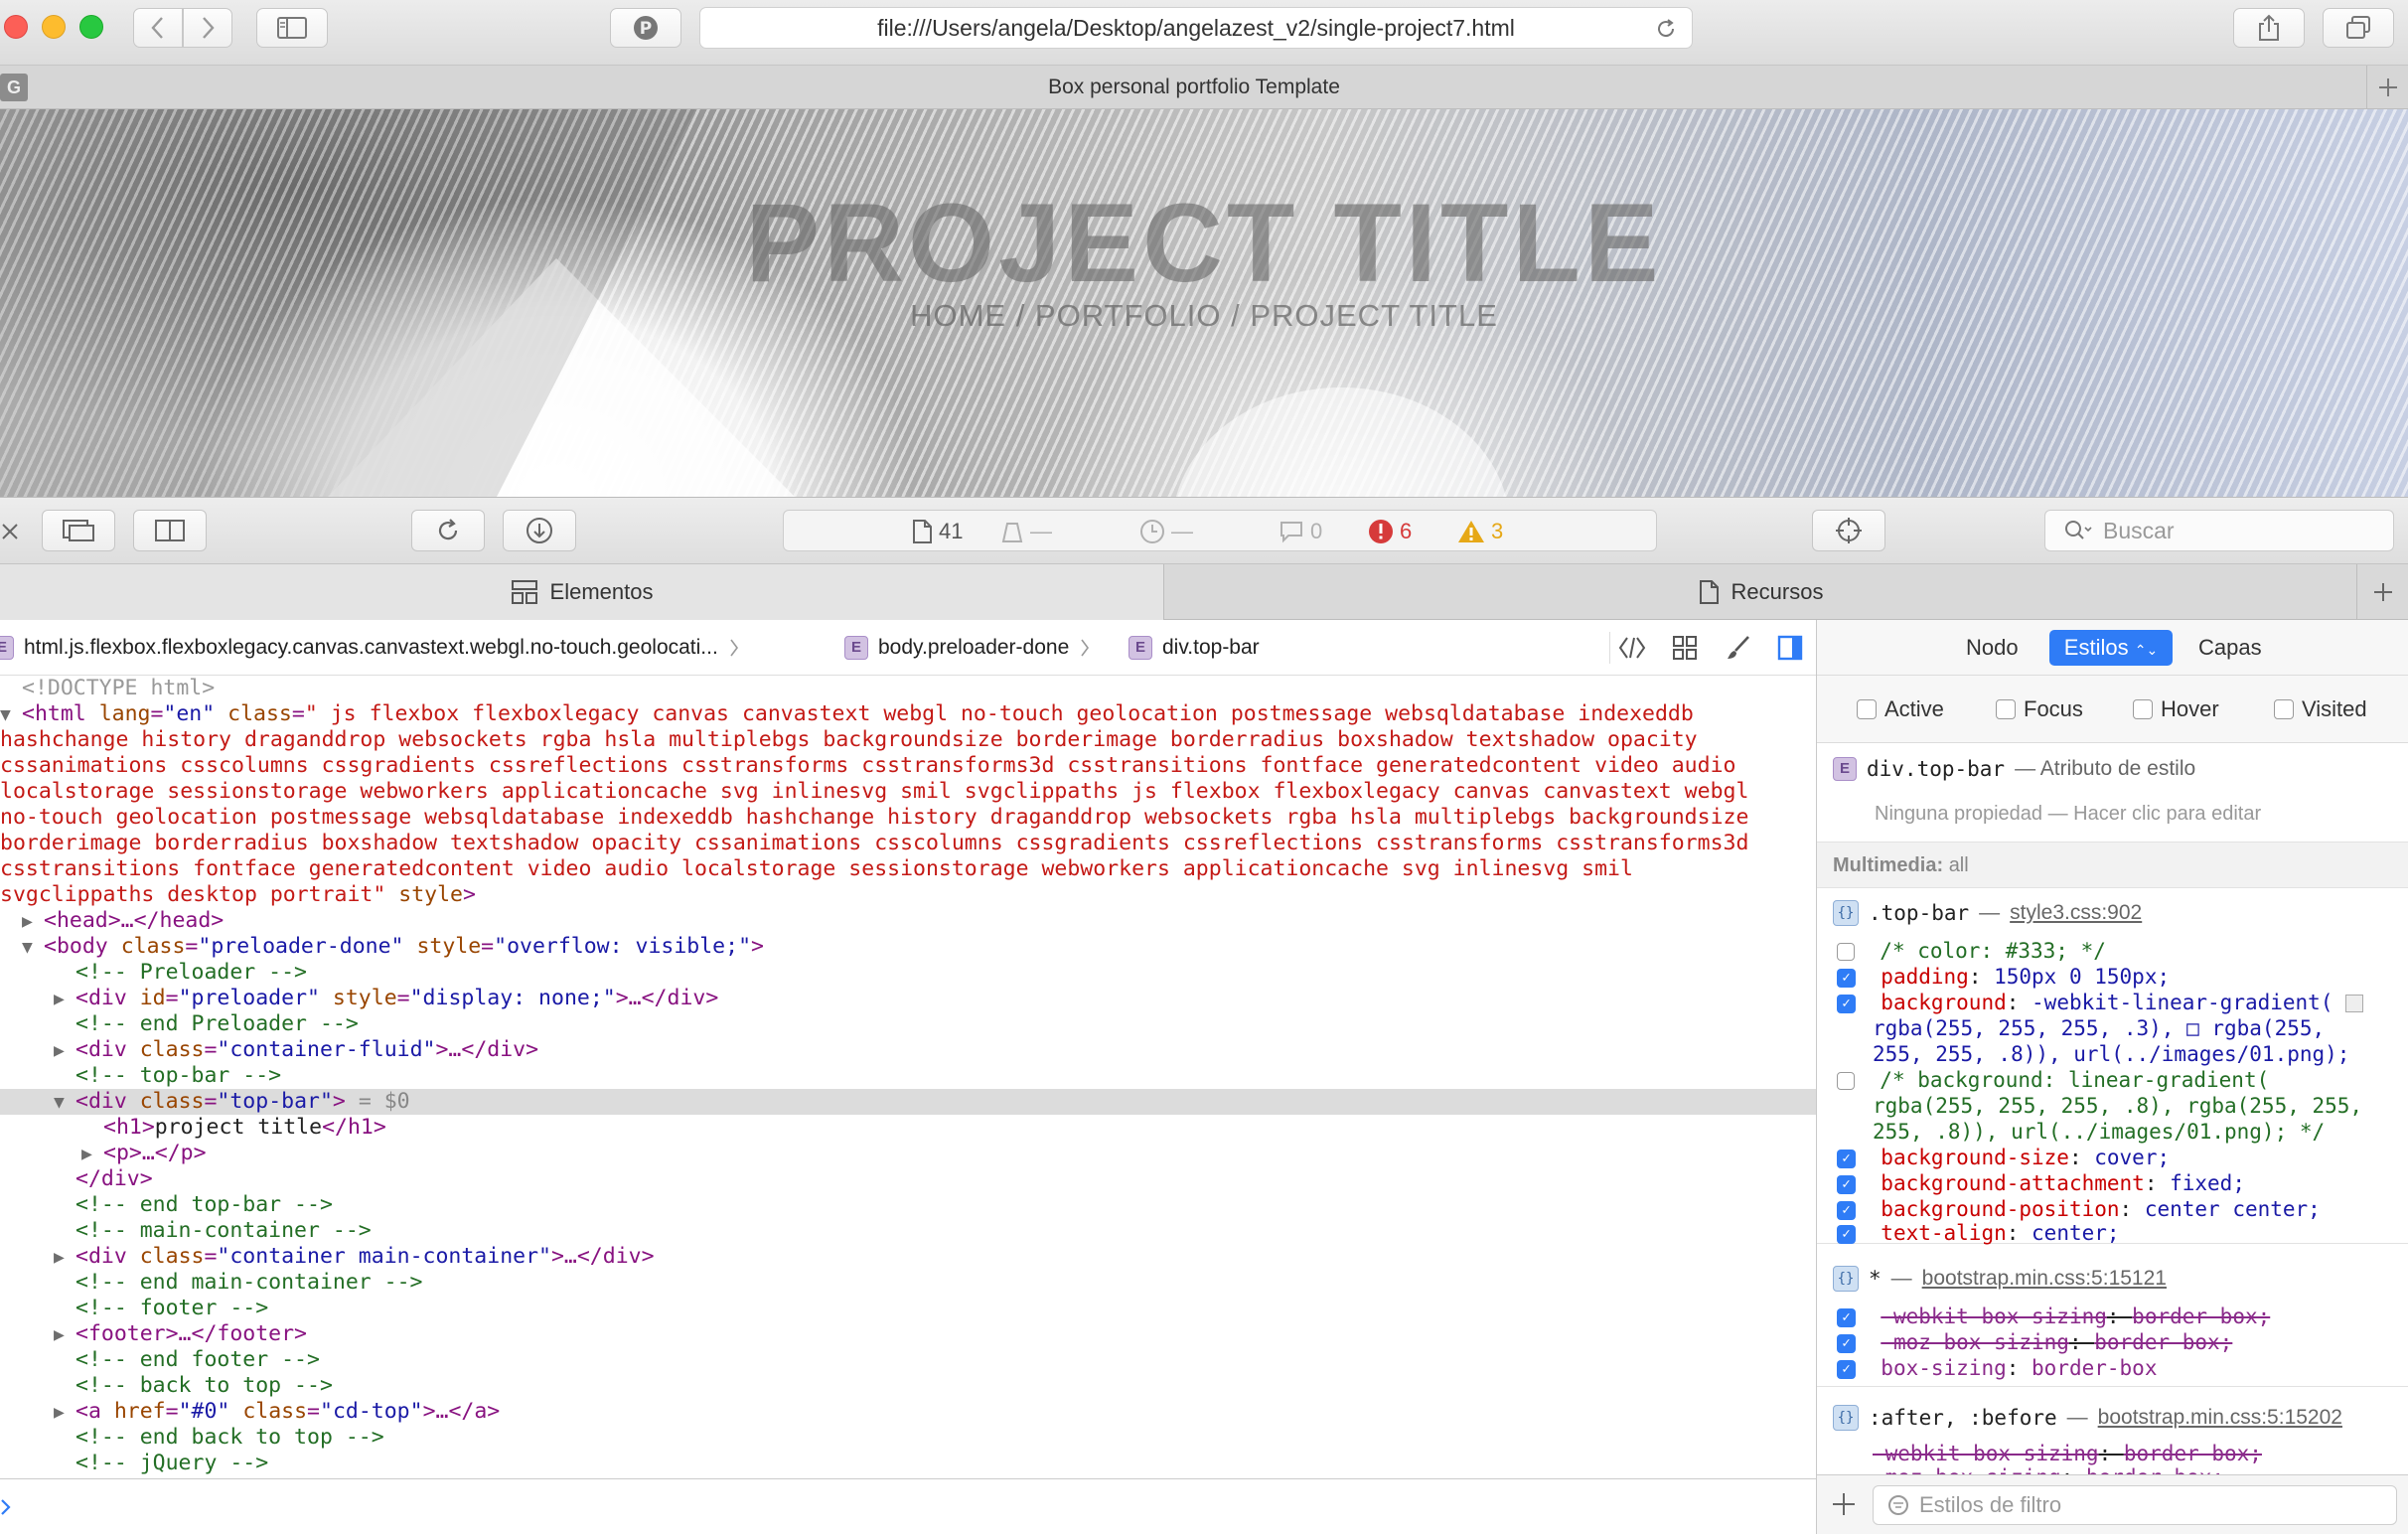  Describe the element at coordinates (2113, 1342) in the screenshot. I see `css-declaration: ✓ -moz-box-sizing: border-box;` at that location.